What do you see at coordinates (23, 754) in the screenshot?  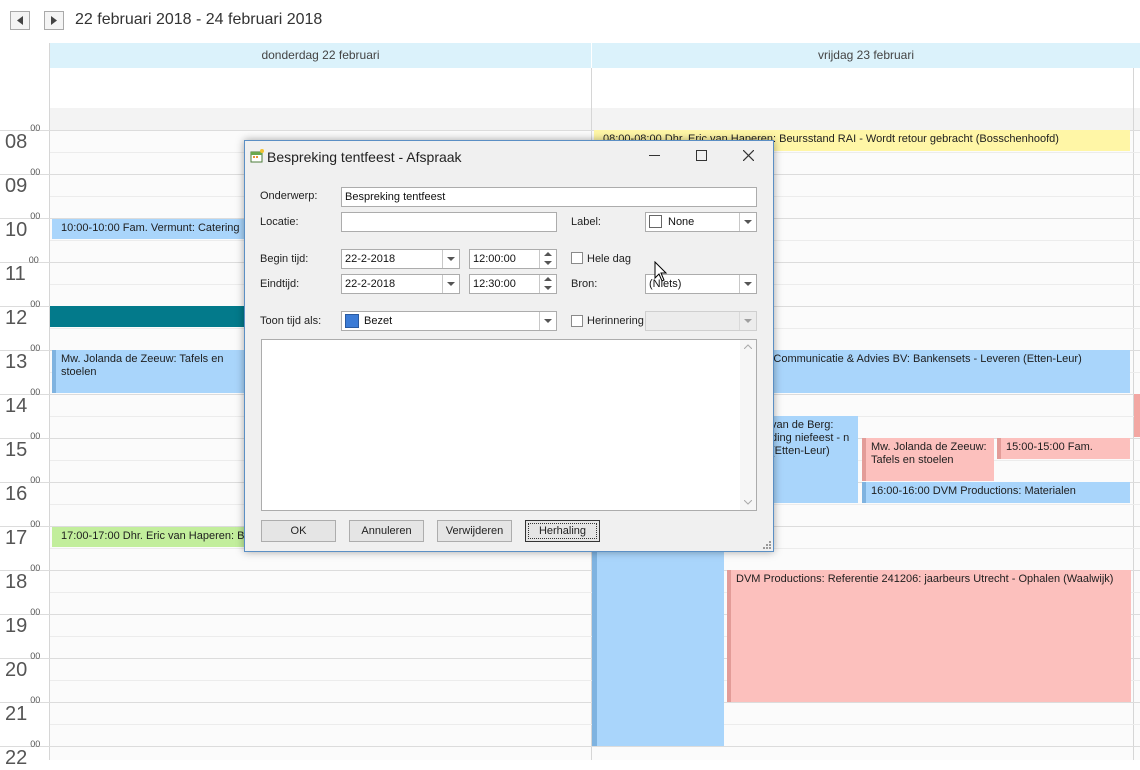 I see `hour-label-22: 2200` at bounding box center [23, 754].